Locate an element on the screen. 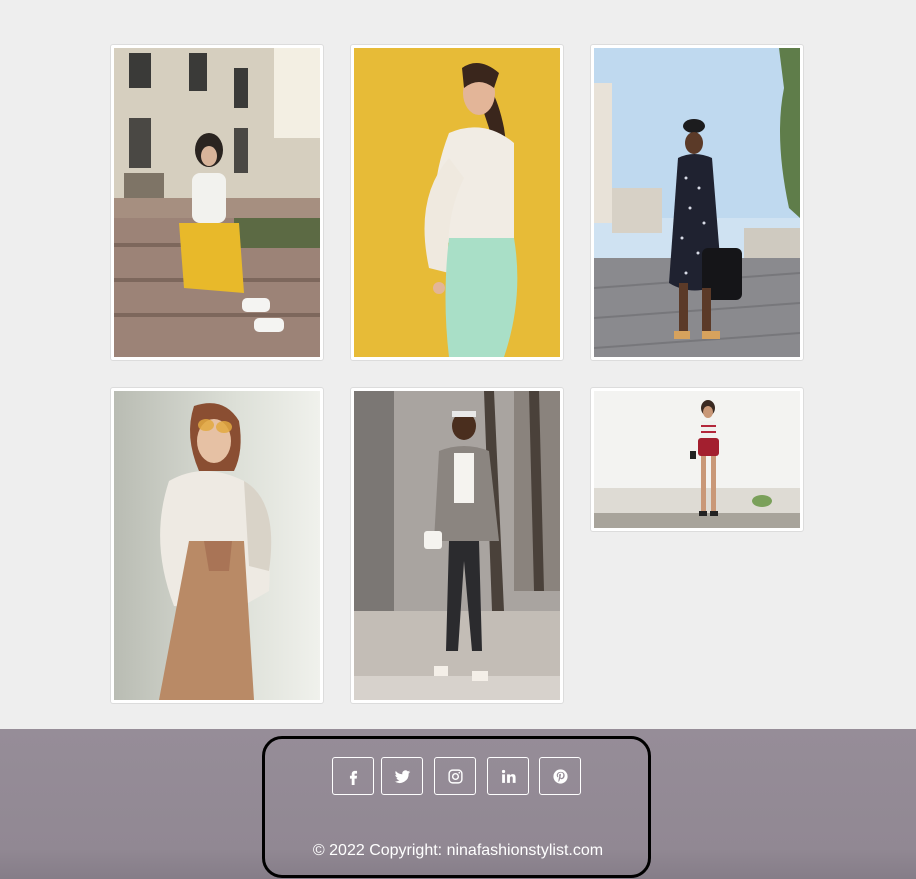 Image resolution: width=916 pixels, height=879 pixels. twitter-icon is located at coordinates (402, 776).